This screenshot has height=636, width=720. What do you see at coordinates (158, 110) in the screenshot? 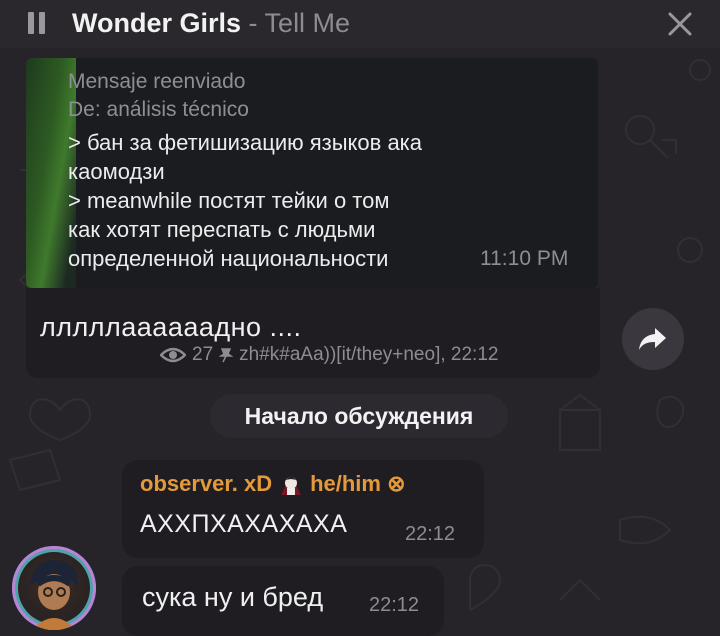
I see `forwarded-from: De: análisis técnico` at bounding box center [158, 110].